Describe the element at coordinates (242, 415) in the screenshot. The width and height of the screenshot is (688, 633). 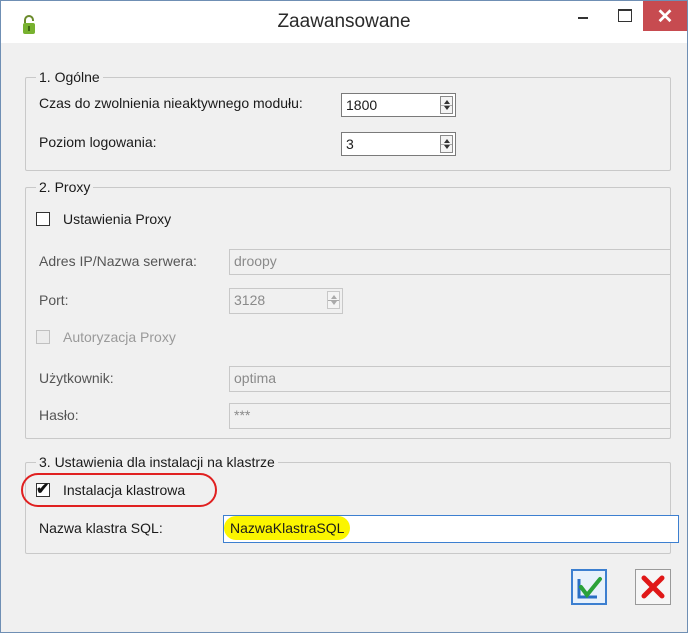
I see `proxy-password-value: ***` at that location.